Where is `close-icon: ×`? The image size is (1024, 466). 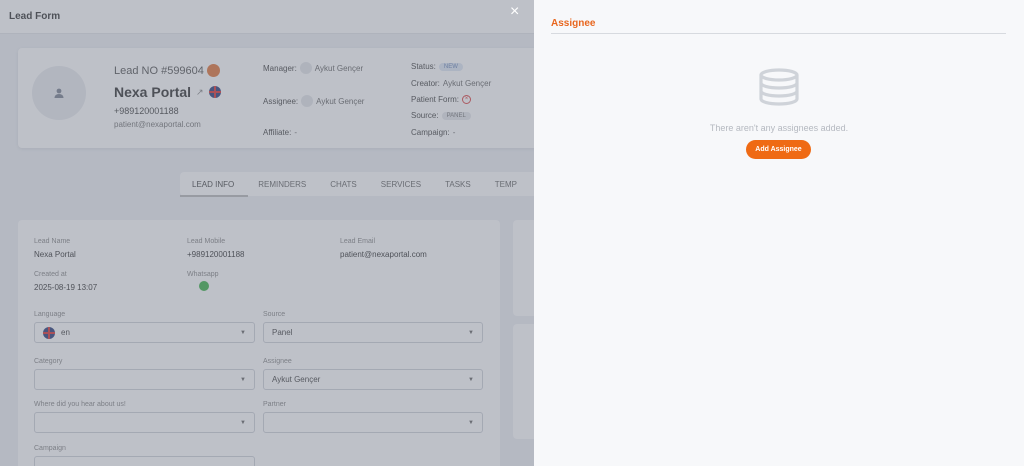
close-icon: × is located at coordinates (514, 12).